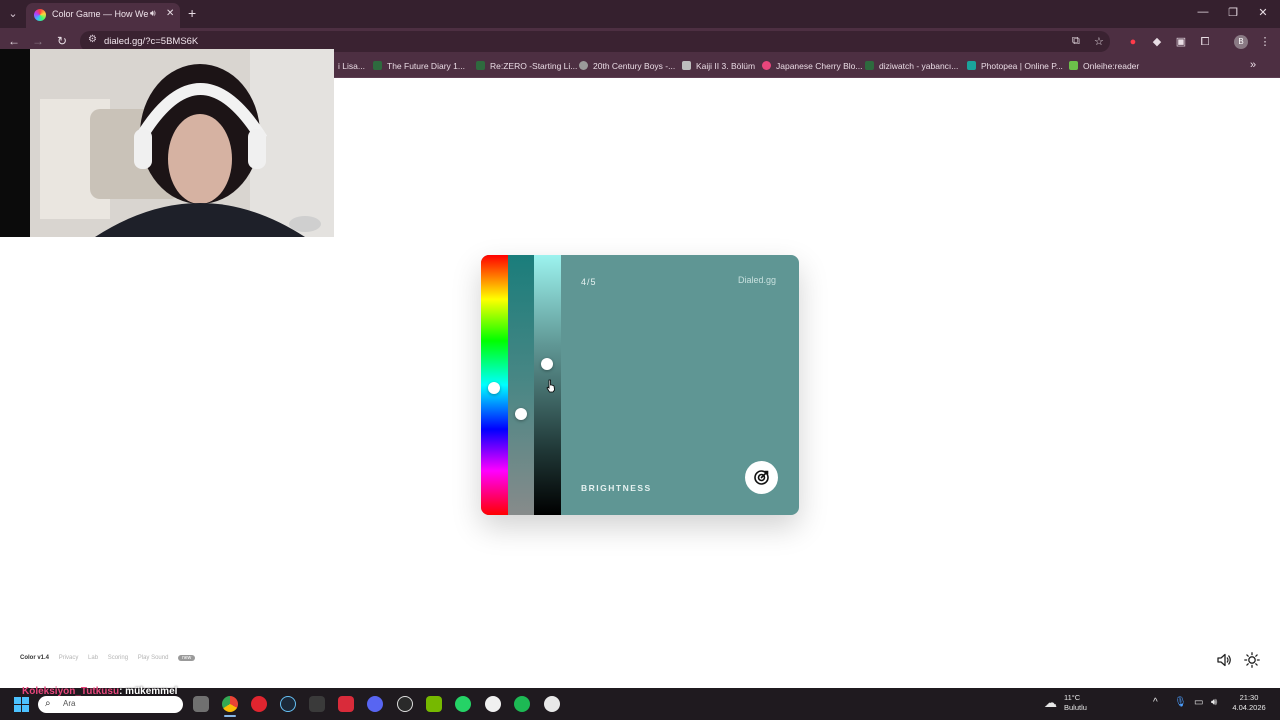  I want to click on weather-widget: 11°C Bulutlu, so click(1079, 703).